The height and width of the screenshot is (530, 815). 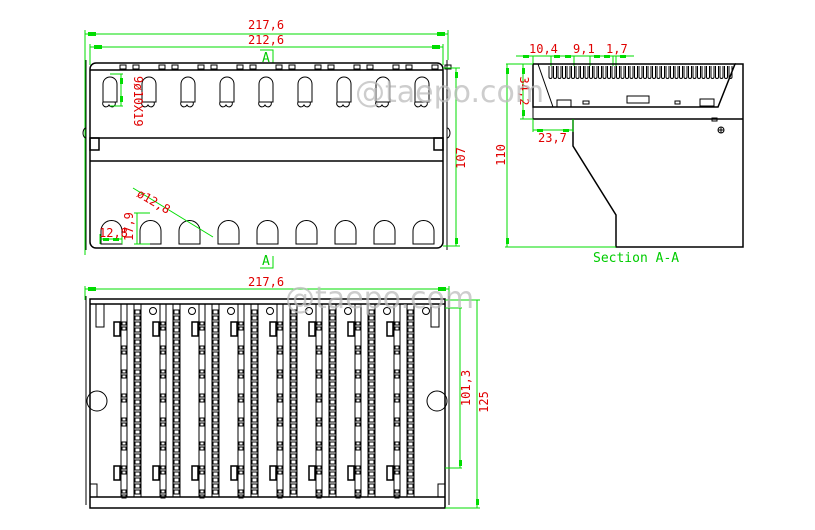 What do you see at coordinates (461, 158) in the screenshot?
I see `dim-height: 107` at bounding box center [461, 158].